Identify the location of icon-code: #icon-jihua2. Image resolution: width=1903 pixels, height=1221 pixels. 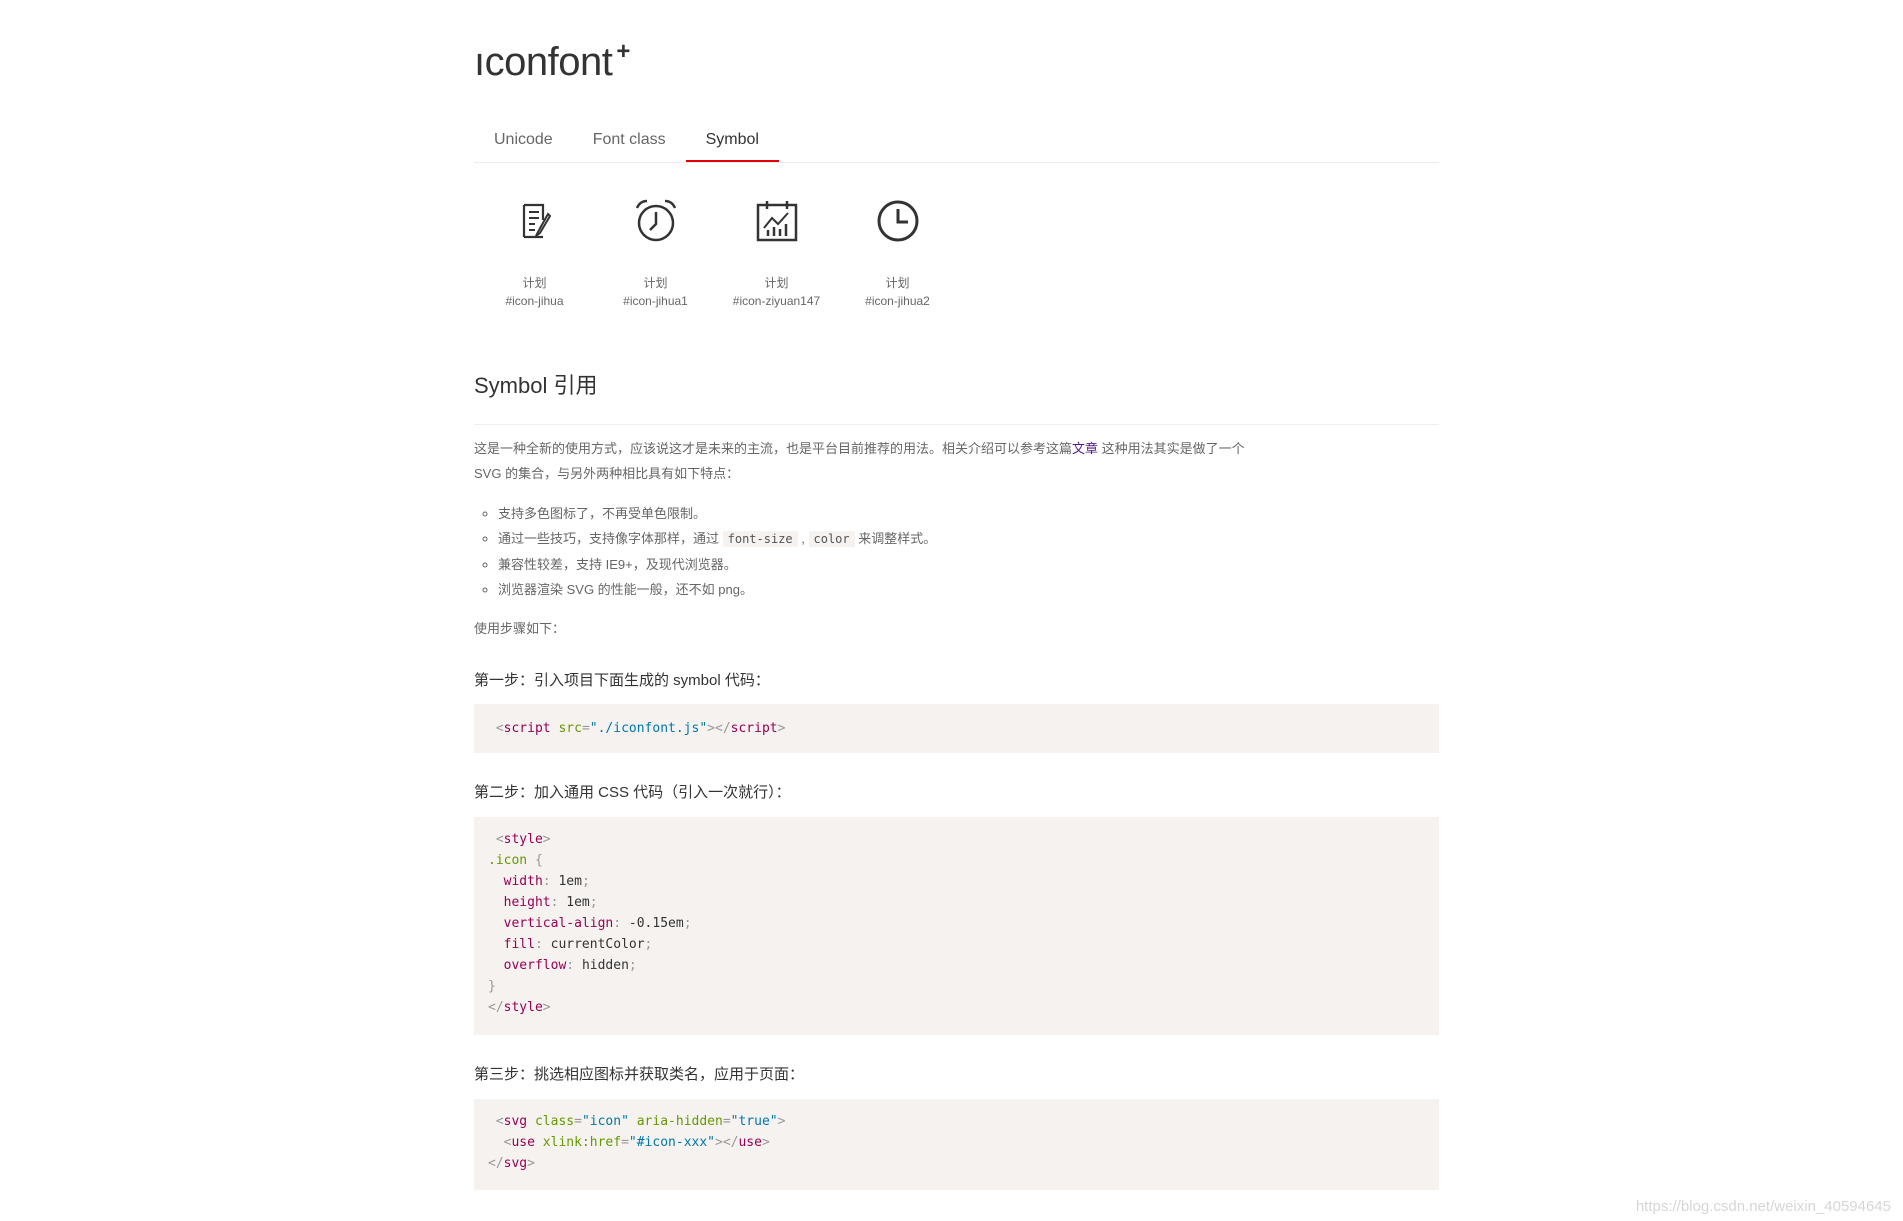
(897, 301).